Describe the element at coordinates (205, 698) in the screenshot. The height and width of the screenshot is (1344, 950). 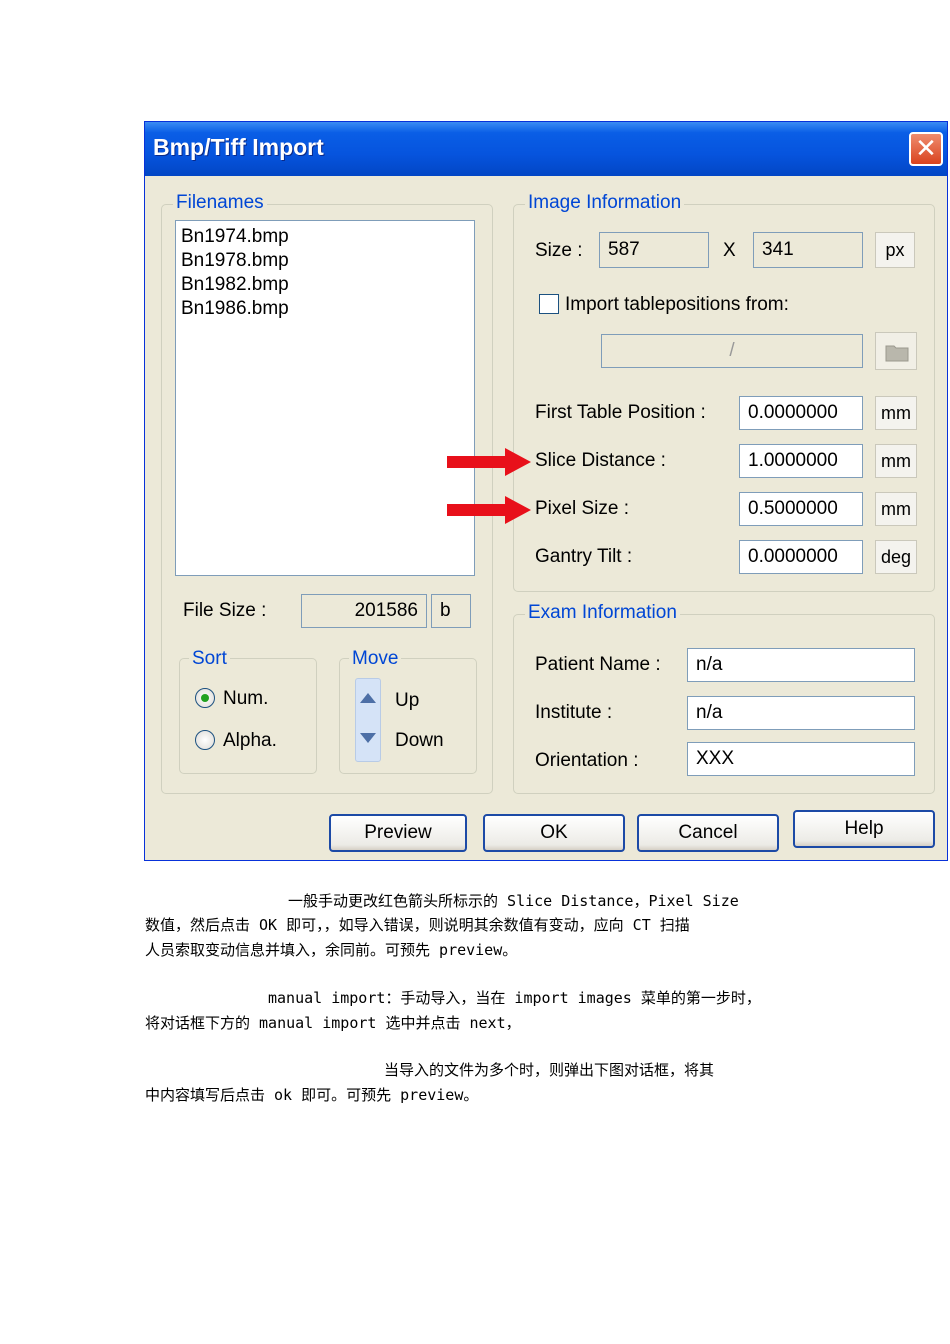
I see `sort-num-radio` at that location.